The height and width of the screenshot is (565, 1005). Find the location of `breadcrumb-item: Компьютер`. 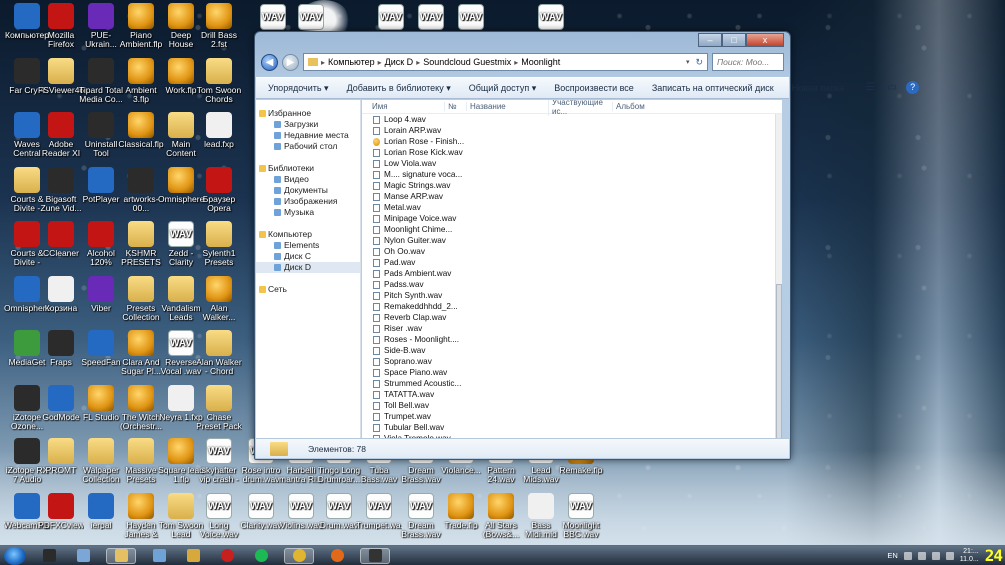

breadcrumb-item: Компьютер is located at coordinates (351, 62).